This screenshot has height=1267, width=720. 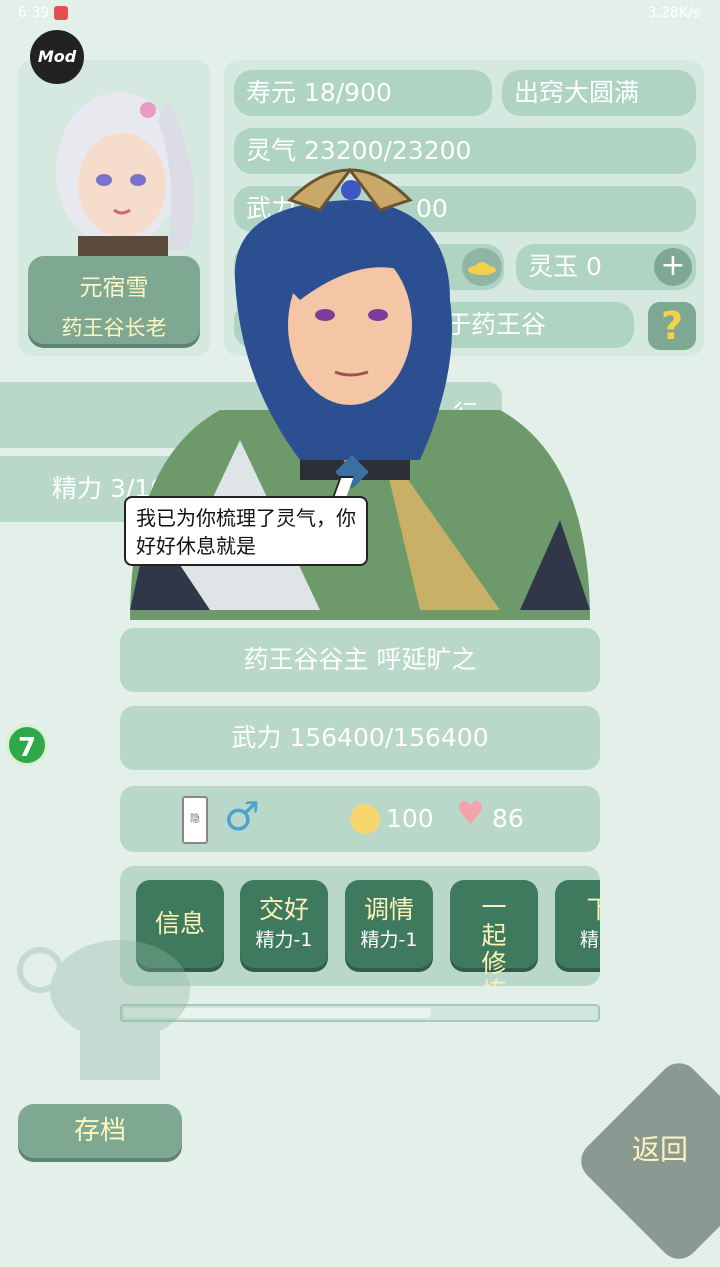 What do you see at coordinates (494, 940) in the screenshot?
I see `cultivate-together-button-label: 一起修炼` at bounding box center [494, 940].